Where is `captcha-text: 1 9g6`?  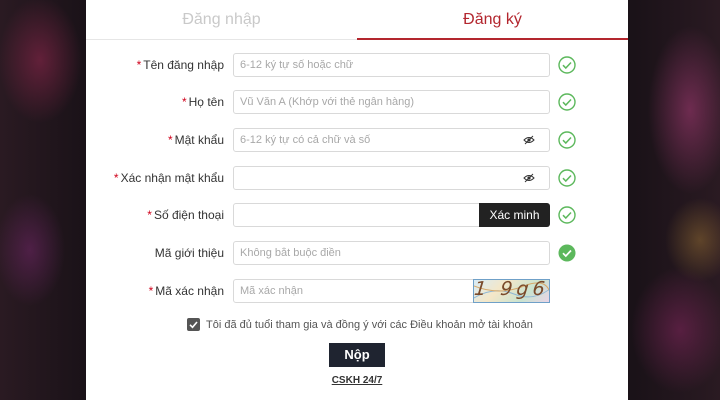
captcha-text: 1 9g6 is located at coordinates (511, 289).